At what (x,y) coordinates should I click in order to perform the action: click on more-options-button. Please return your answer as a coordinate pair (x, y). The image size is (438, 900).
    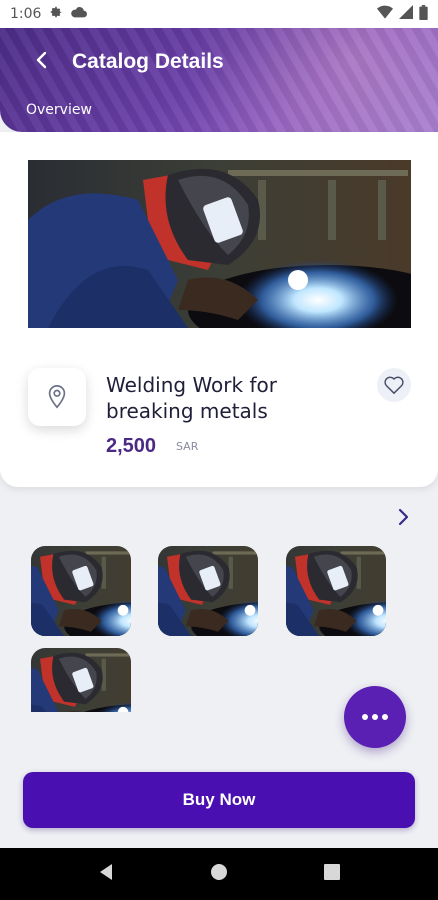
    Looking at the image, I should click on (375, 717).